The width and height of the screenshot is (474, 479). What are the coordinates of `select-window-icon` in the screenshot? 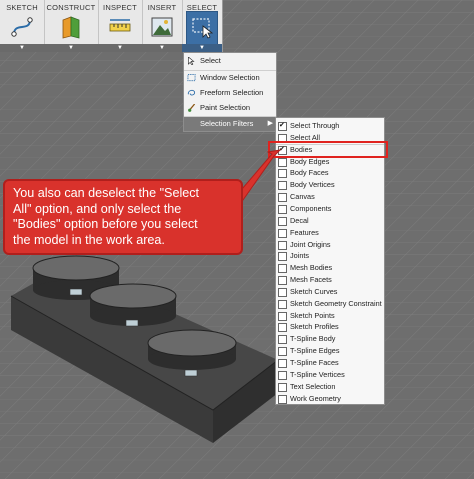 It's located at (202, 27).